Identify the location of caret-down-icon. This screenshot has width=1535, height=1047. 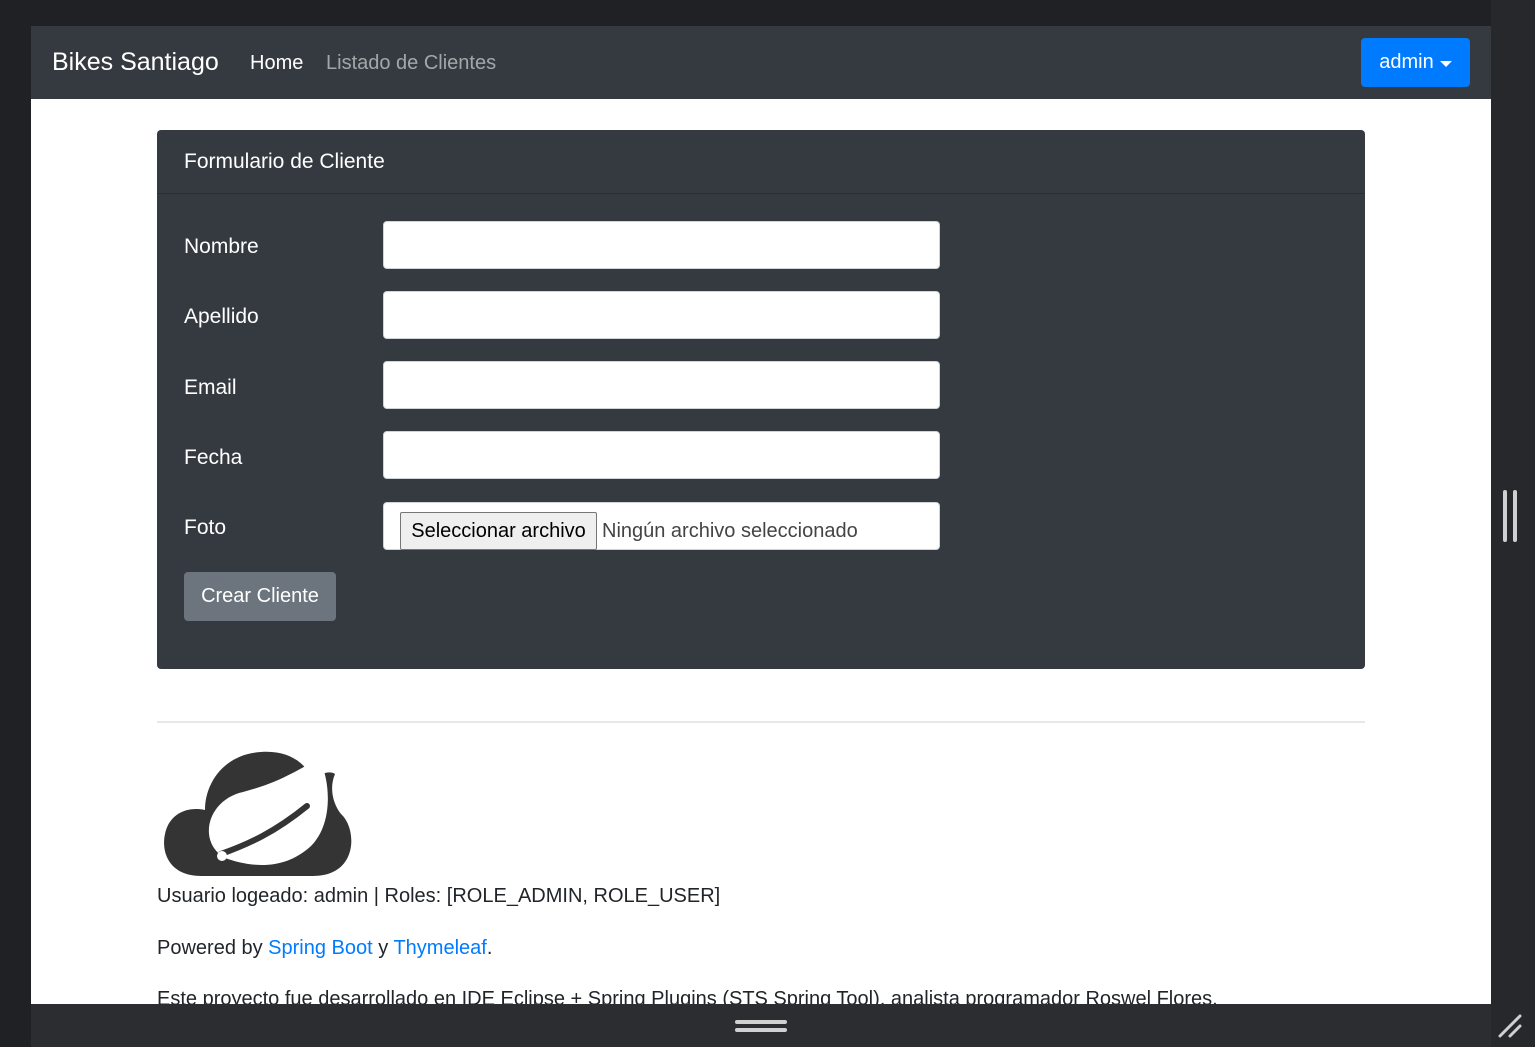
(1445, 63).